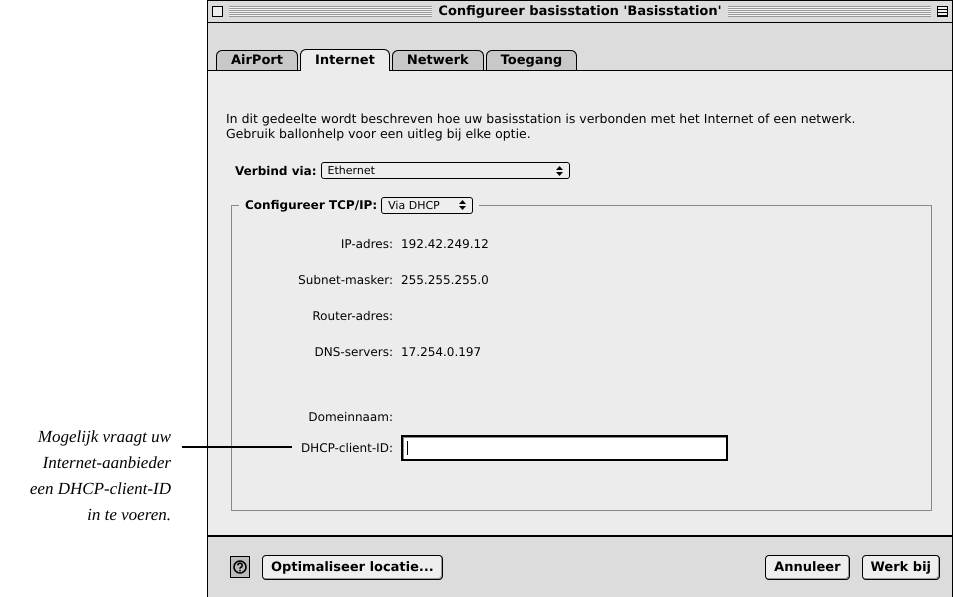 The image size is (956, 597). What do you see at coordinates (257, 60) in the screenshot?
I see `tab: AirPort` at bounding box center [257, 60].